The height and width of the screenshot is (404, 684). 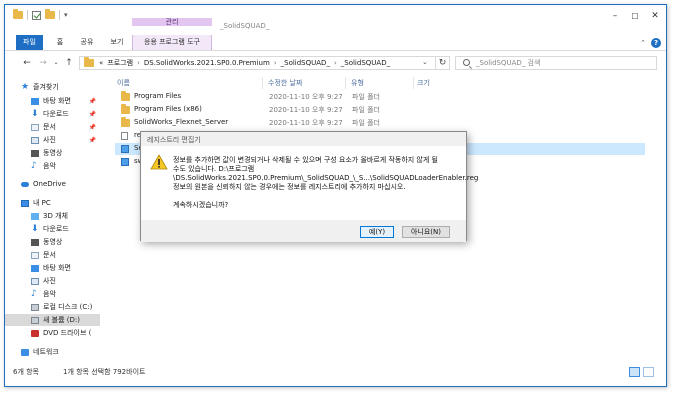 What do you see at coordinates (52, 216) in the screenshot?
I see `sidebar-item-3d-objects: 3D 개체` at bounding box center [52, 216].